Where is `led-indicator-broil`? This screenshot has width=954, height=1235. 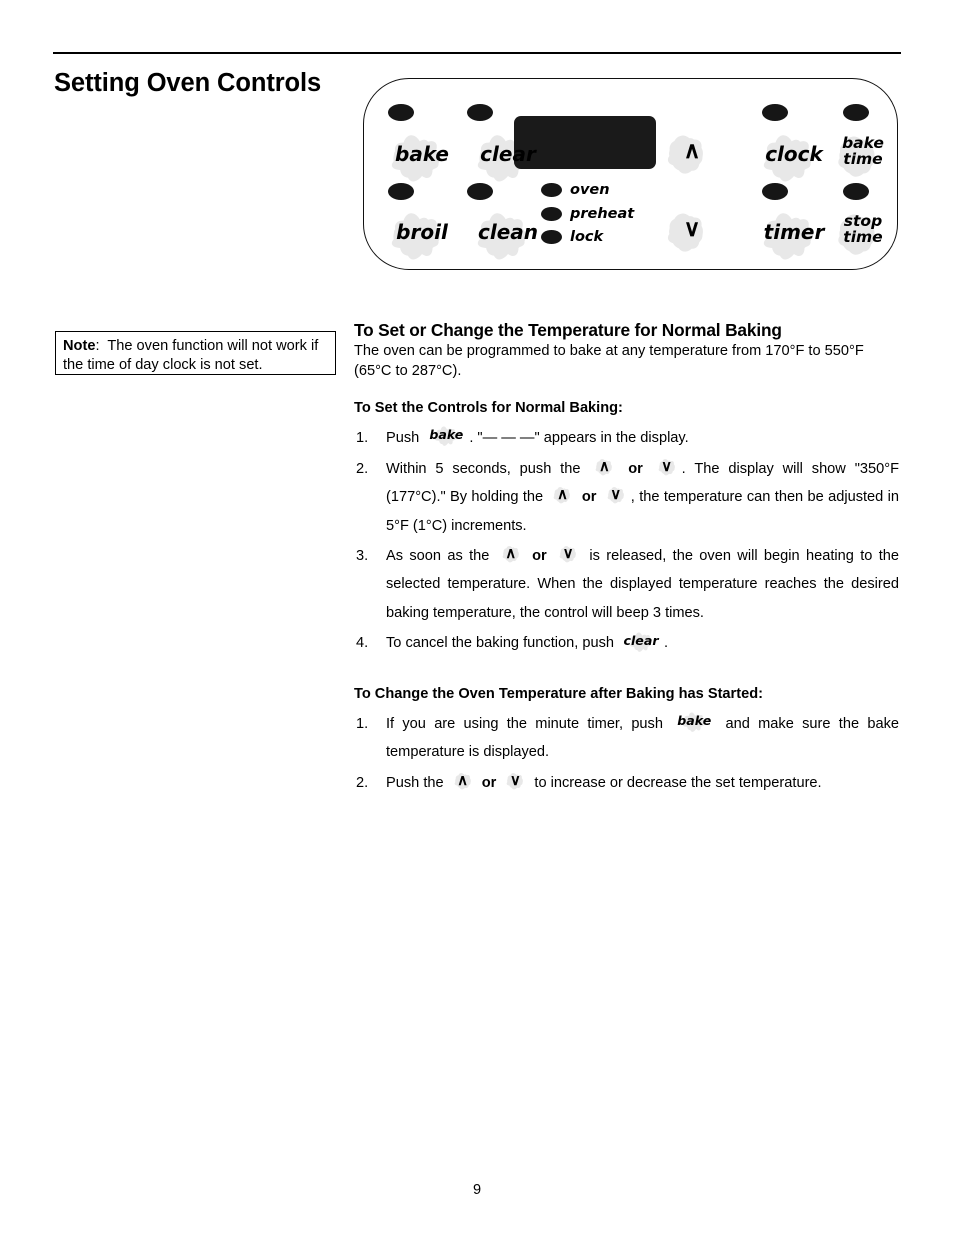
led-indicator-broil is located at coordinates (401, 191).